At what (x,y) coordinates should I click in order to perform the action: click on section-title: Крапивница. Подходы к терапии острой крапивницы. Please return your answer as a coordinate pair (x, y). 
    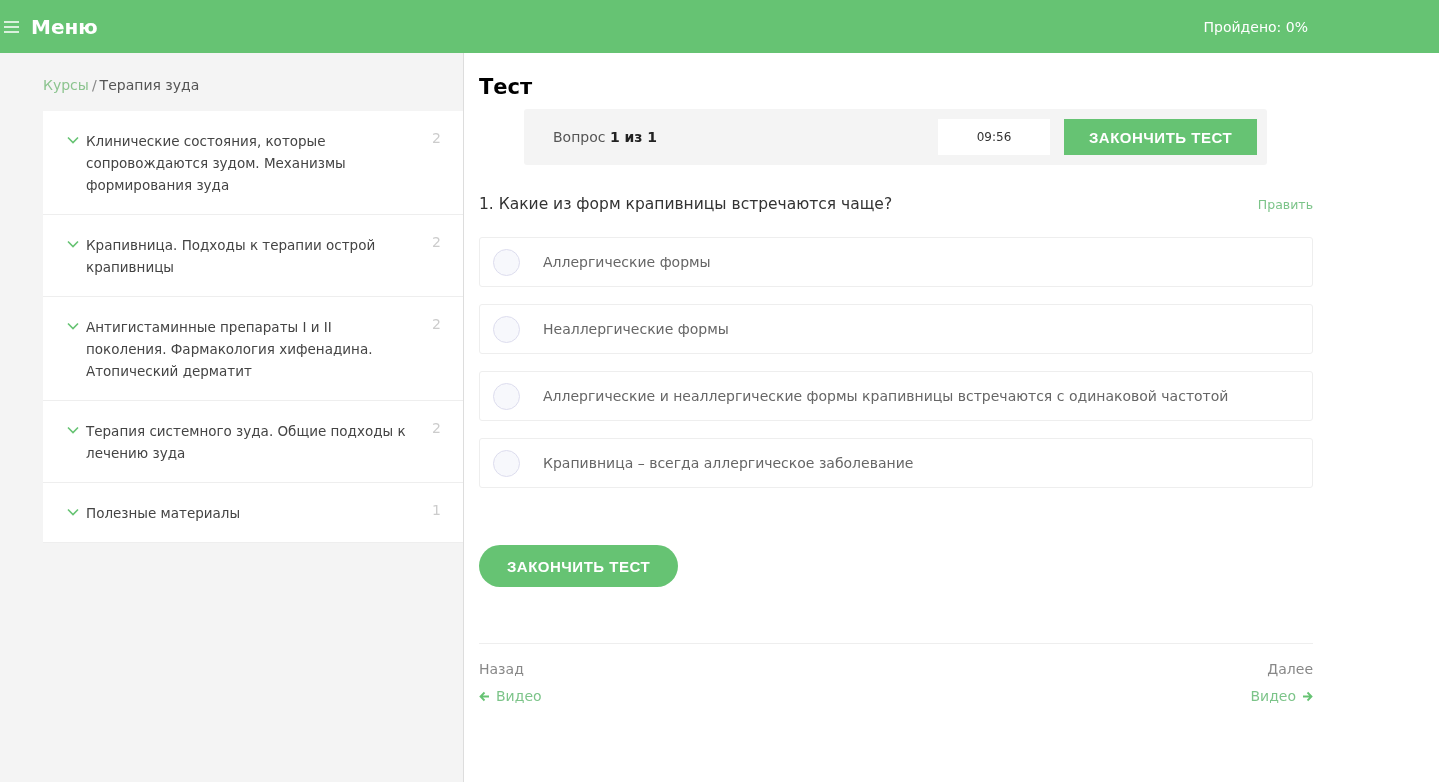
    Looking at the image, I should click on (231, 256).